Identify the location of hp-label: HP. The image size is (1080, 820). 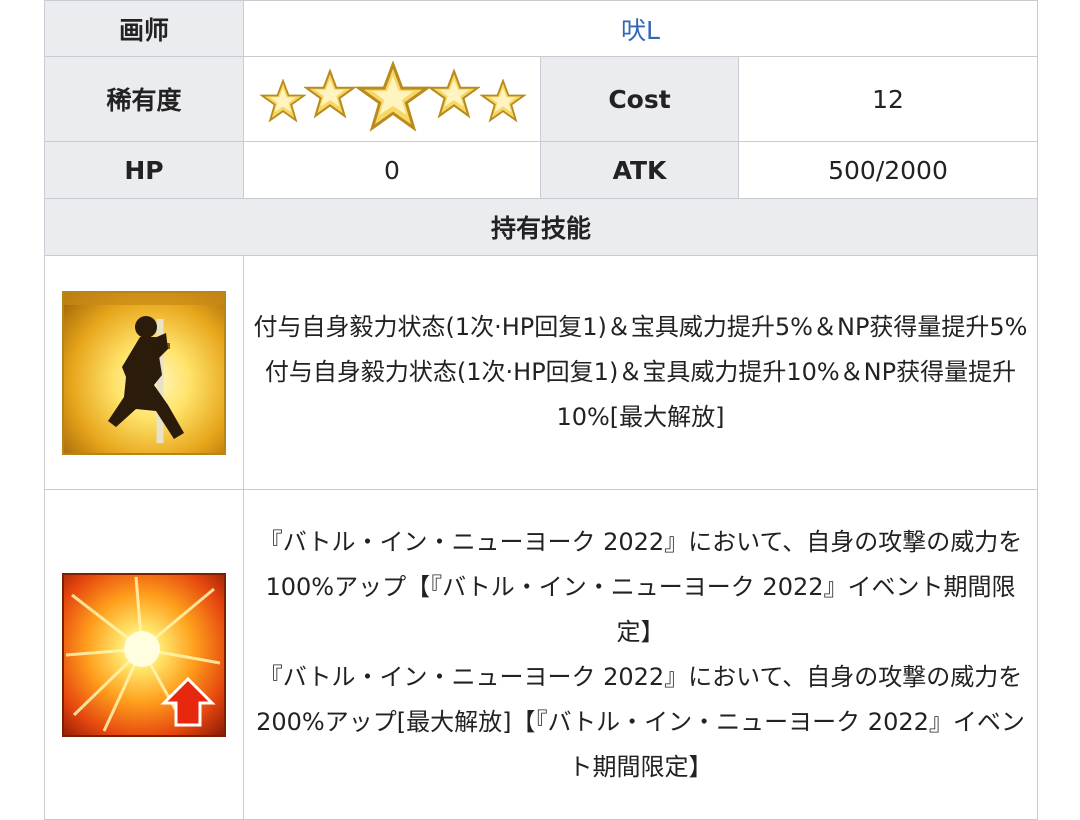
(144, 170).